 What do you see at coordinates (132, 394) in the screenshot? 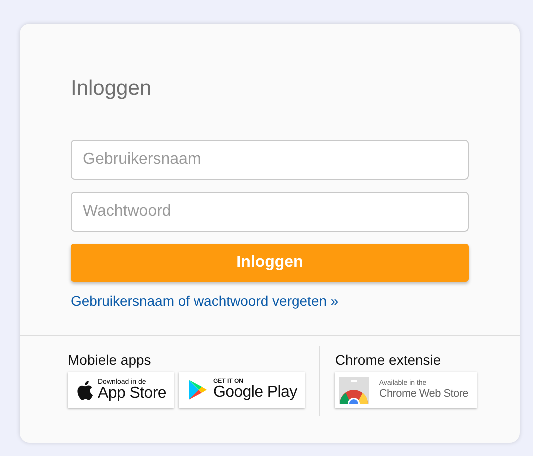
I see `badge-title: App Store` at bounding box center [132, 394].